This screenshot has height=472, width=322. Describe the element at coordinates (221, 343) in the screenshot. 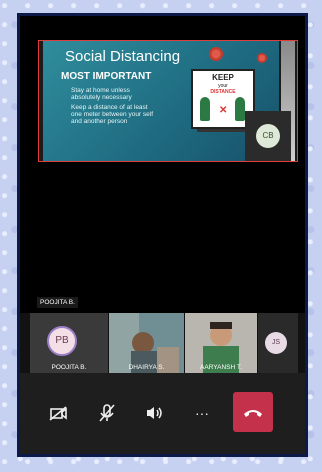

I see `participant-tile-aaryansh: AARYANSH T.` at that location.